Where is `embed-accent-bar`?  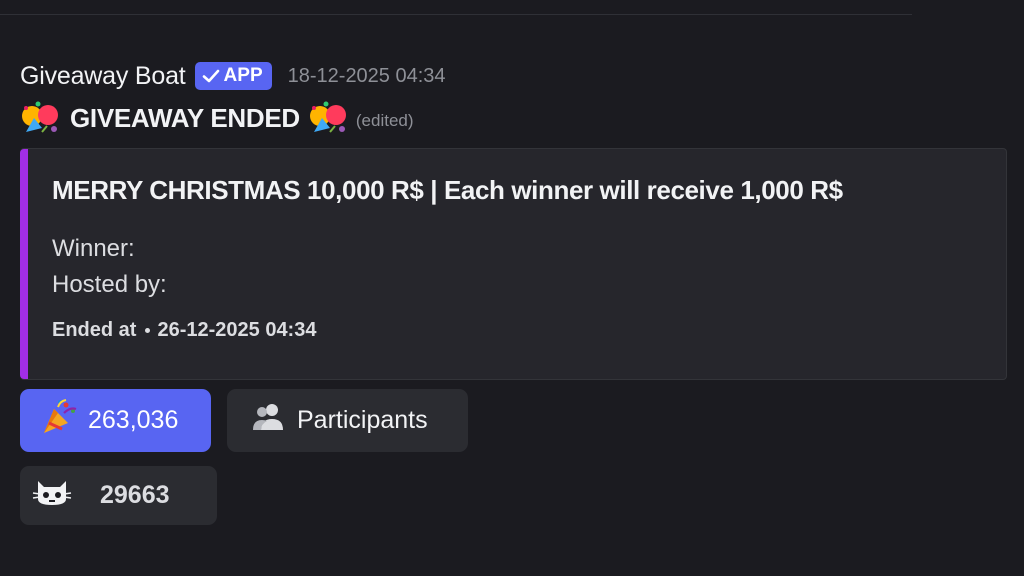
embed-accent-bar is located at coordinates (24, 264).